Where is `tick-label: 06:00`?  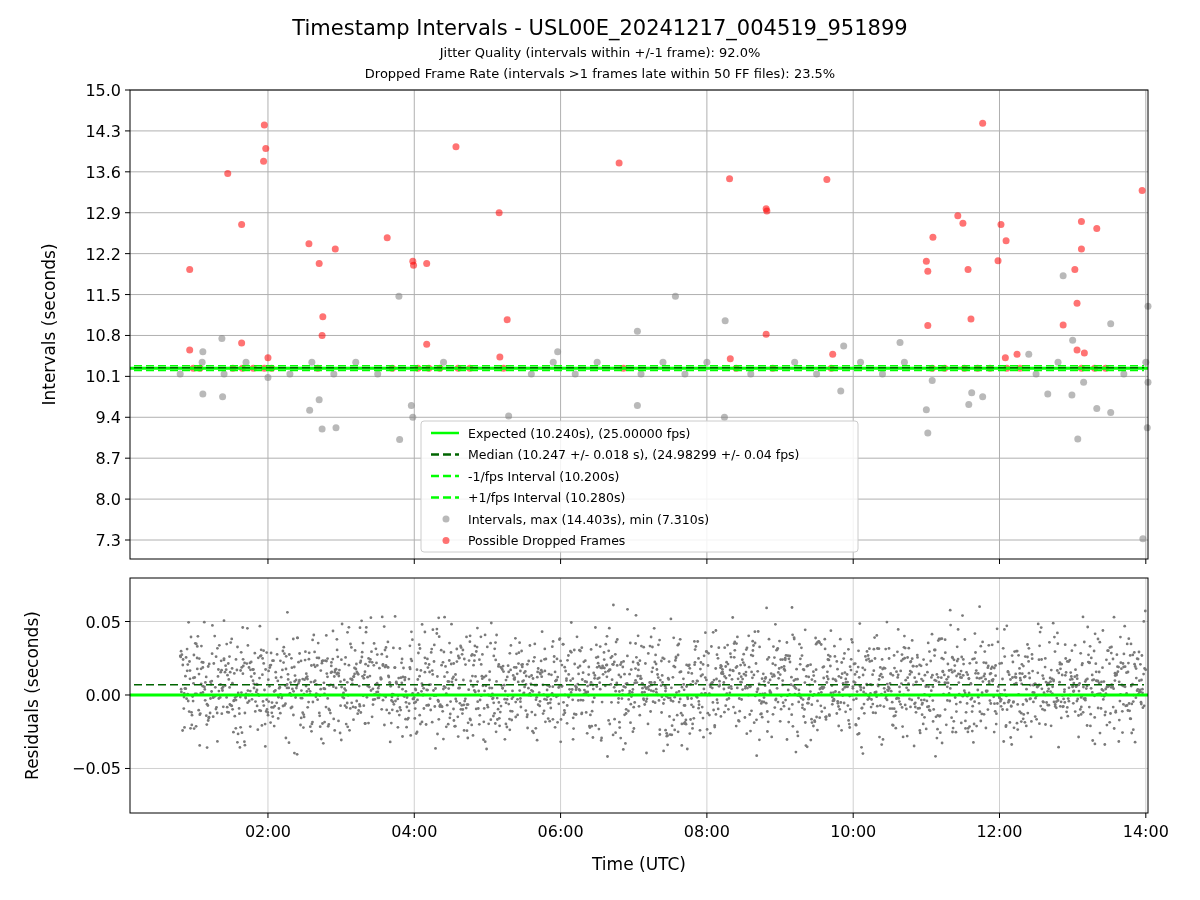
tick-label: 06:00 is located at coordinates (560, 831).